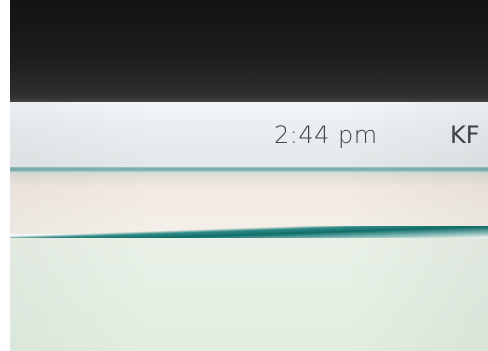 Image resolution: width=488 pixels, height=351 pixels. Describe the element at coordinates (5, 175) in the screenshot. I see `photo-left-margin` at that location.